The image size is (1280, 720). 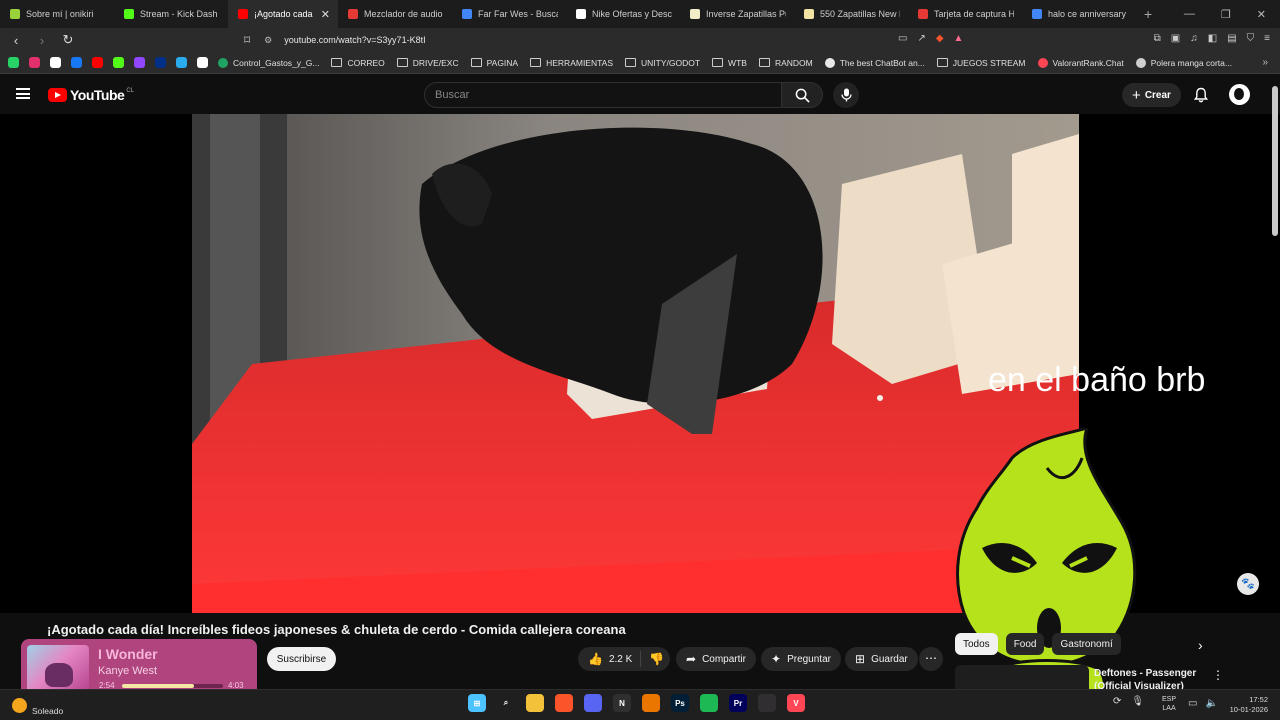 I want to click on bookmark-item: WTB, so click(x=729, y=63).